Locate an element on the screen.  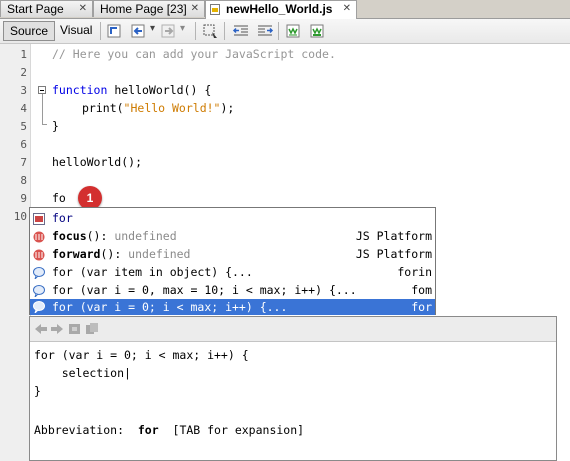
tab-label: Start Page is located at coordinates (35, 9).